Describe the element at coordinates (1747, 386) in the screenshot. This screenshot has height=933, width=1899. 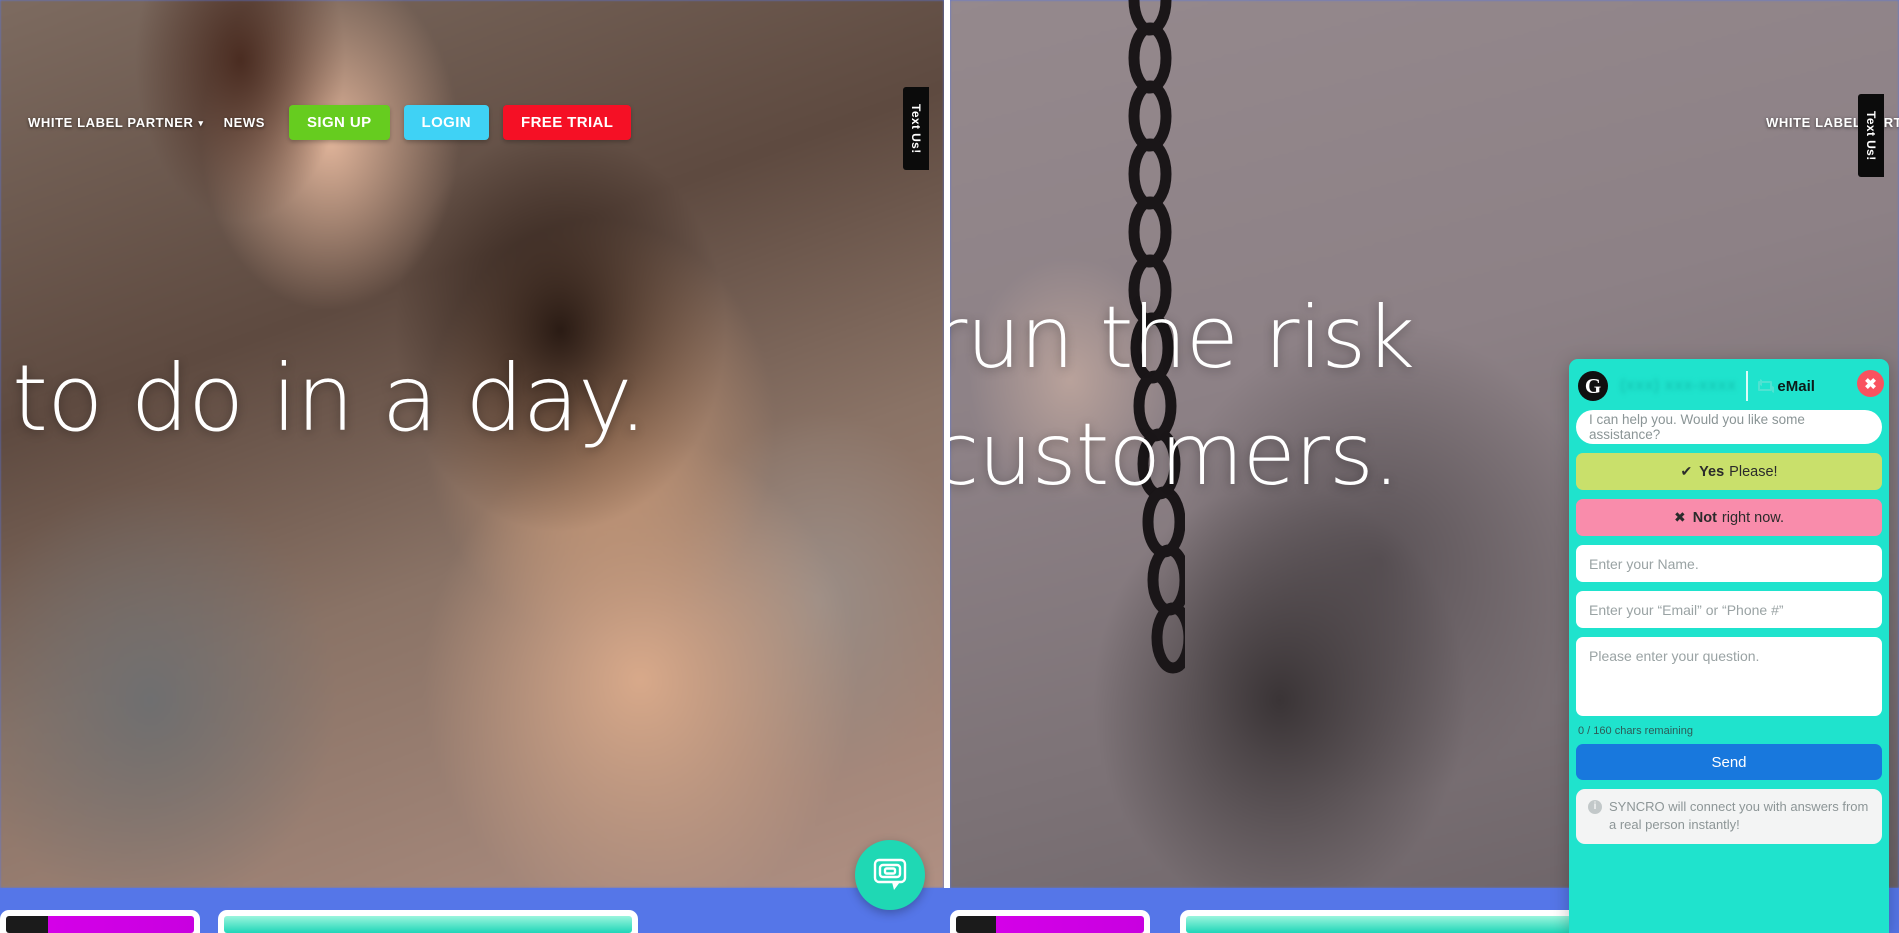
I see `header-divider` at that location.